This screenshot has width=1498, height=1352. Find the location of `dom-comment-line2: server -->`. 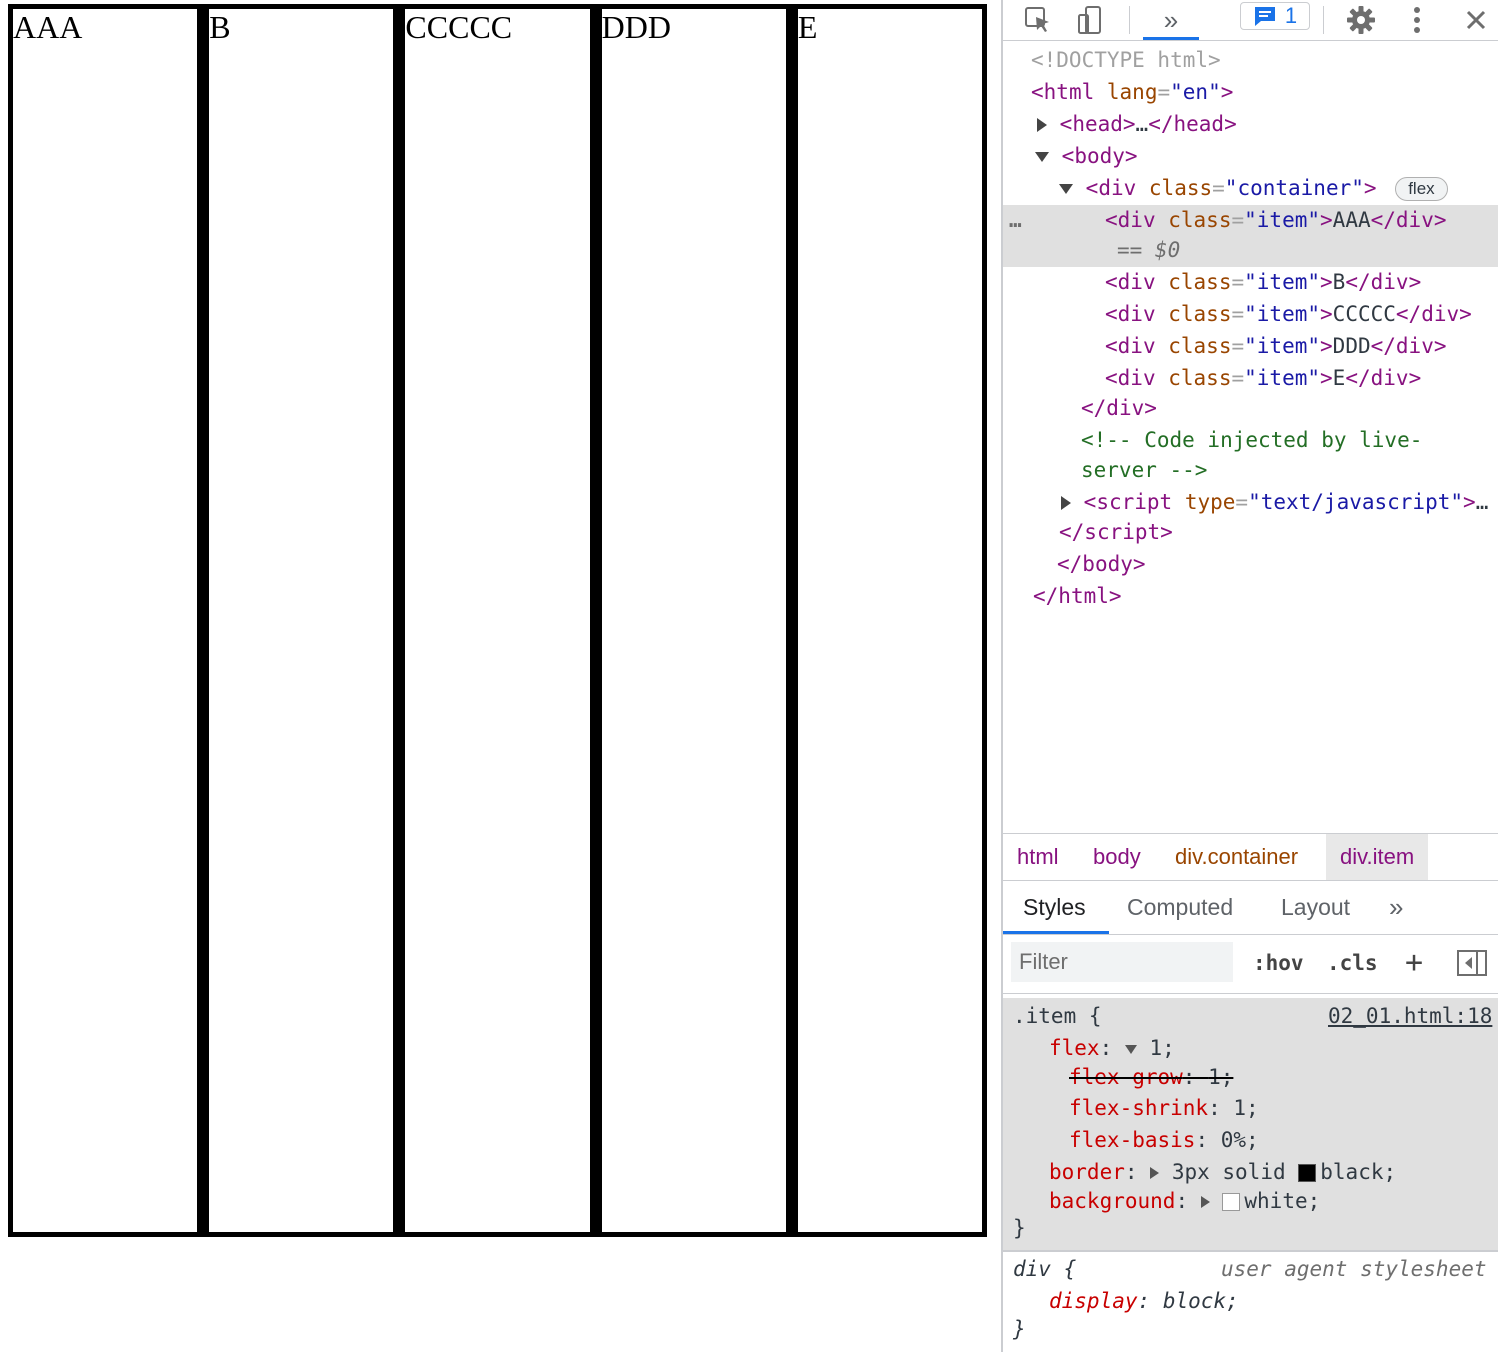

dom-comment-line2: server --> is located at coordinates (1144, 470).